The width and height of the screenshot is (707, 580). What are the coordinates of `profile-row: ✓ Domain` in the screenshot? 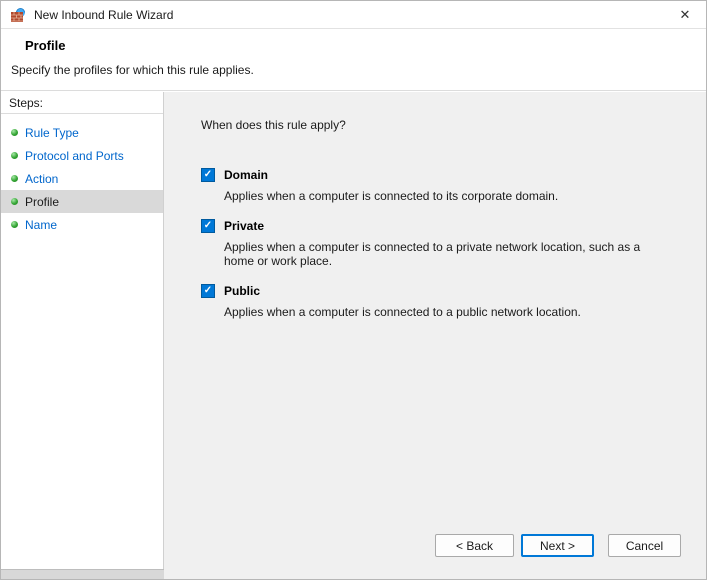 It's located at (438, 175).